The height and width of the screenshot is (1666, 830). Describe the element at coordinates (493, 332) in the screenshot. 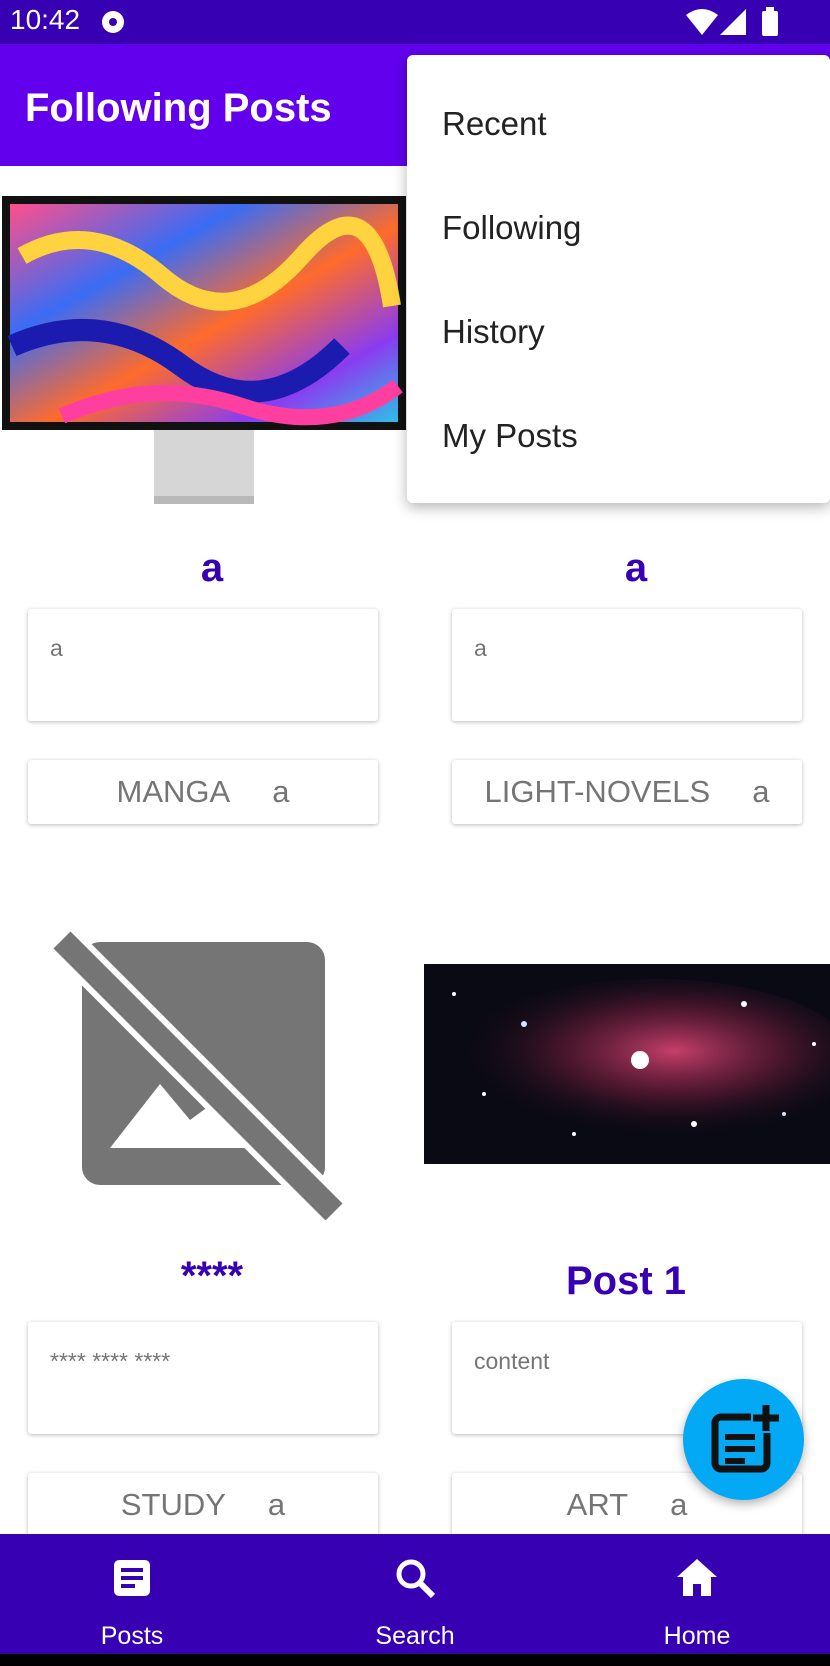

I see `menu-item-history: History` at that location.